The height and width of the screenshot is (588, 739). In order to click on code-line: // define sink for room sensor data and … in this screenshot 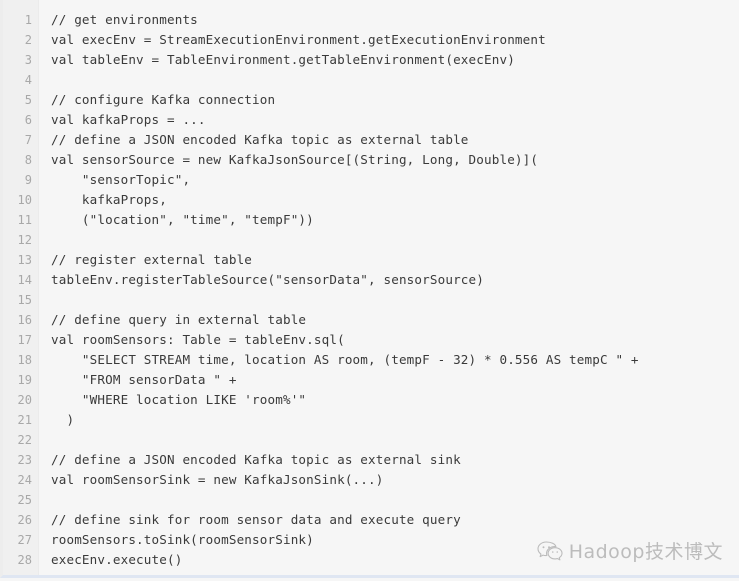, I will do `click(256, 519)`.